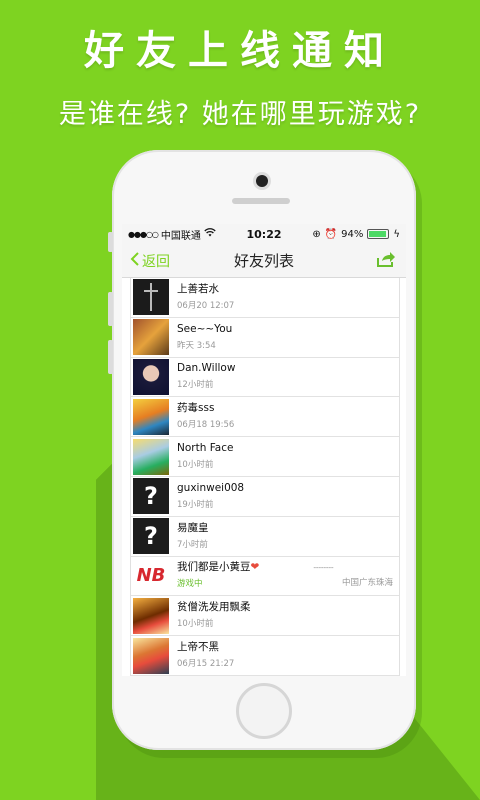 Image resolution: width=480 pixels, height=800 pixels. I want to click on friend-last-seen: 12小时前, so click(195, 385).